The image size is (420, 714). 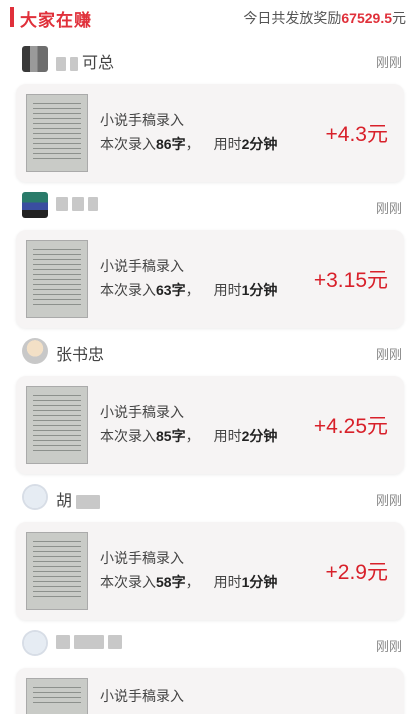 I want to click on task-card: 小说手稿录入 本次录入63字， 用时1分钟 +3.15元, so click(x=210, y=279).